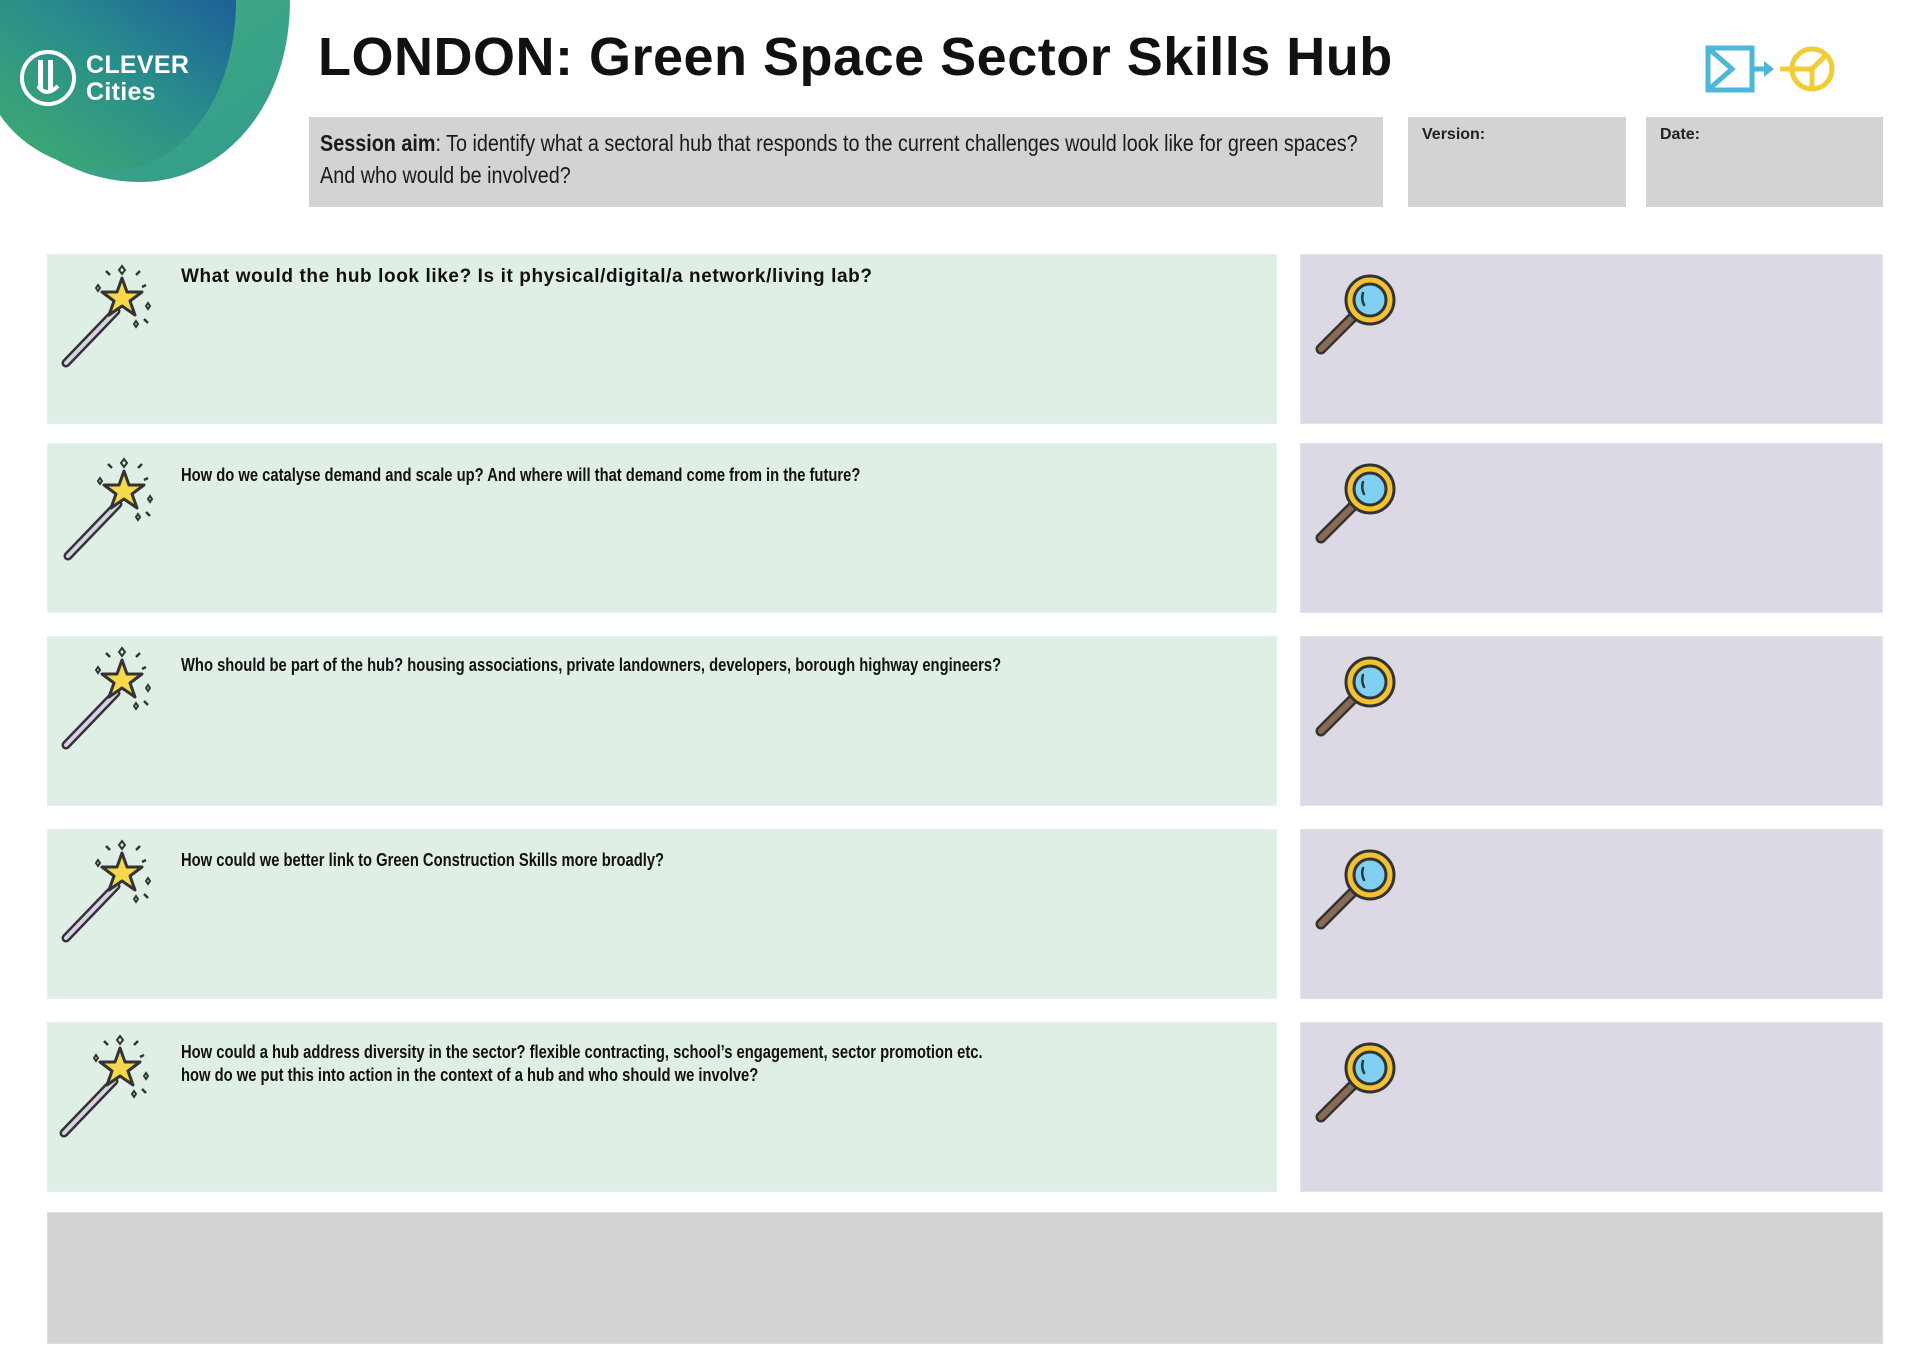 The height and width of the screenshot is (1358, 1920). I want to click on page-title: LONDON: Green Space Sector Skills Hub, so click(855, 57).